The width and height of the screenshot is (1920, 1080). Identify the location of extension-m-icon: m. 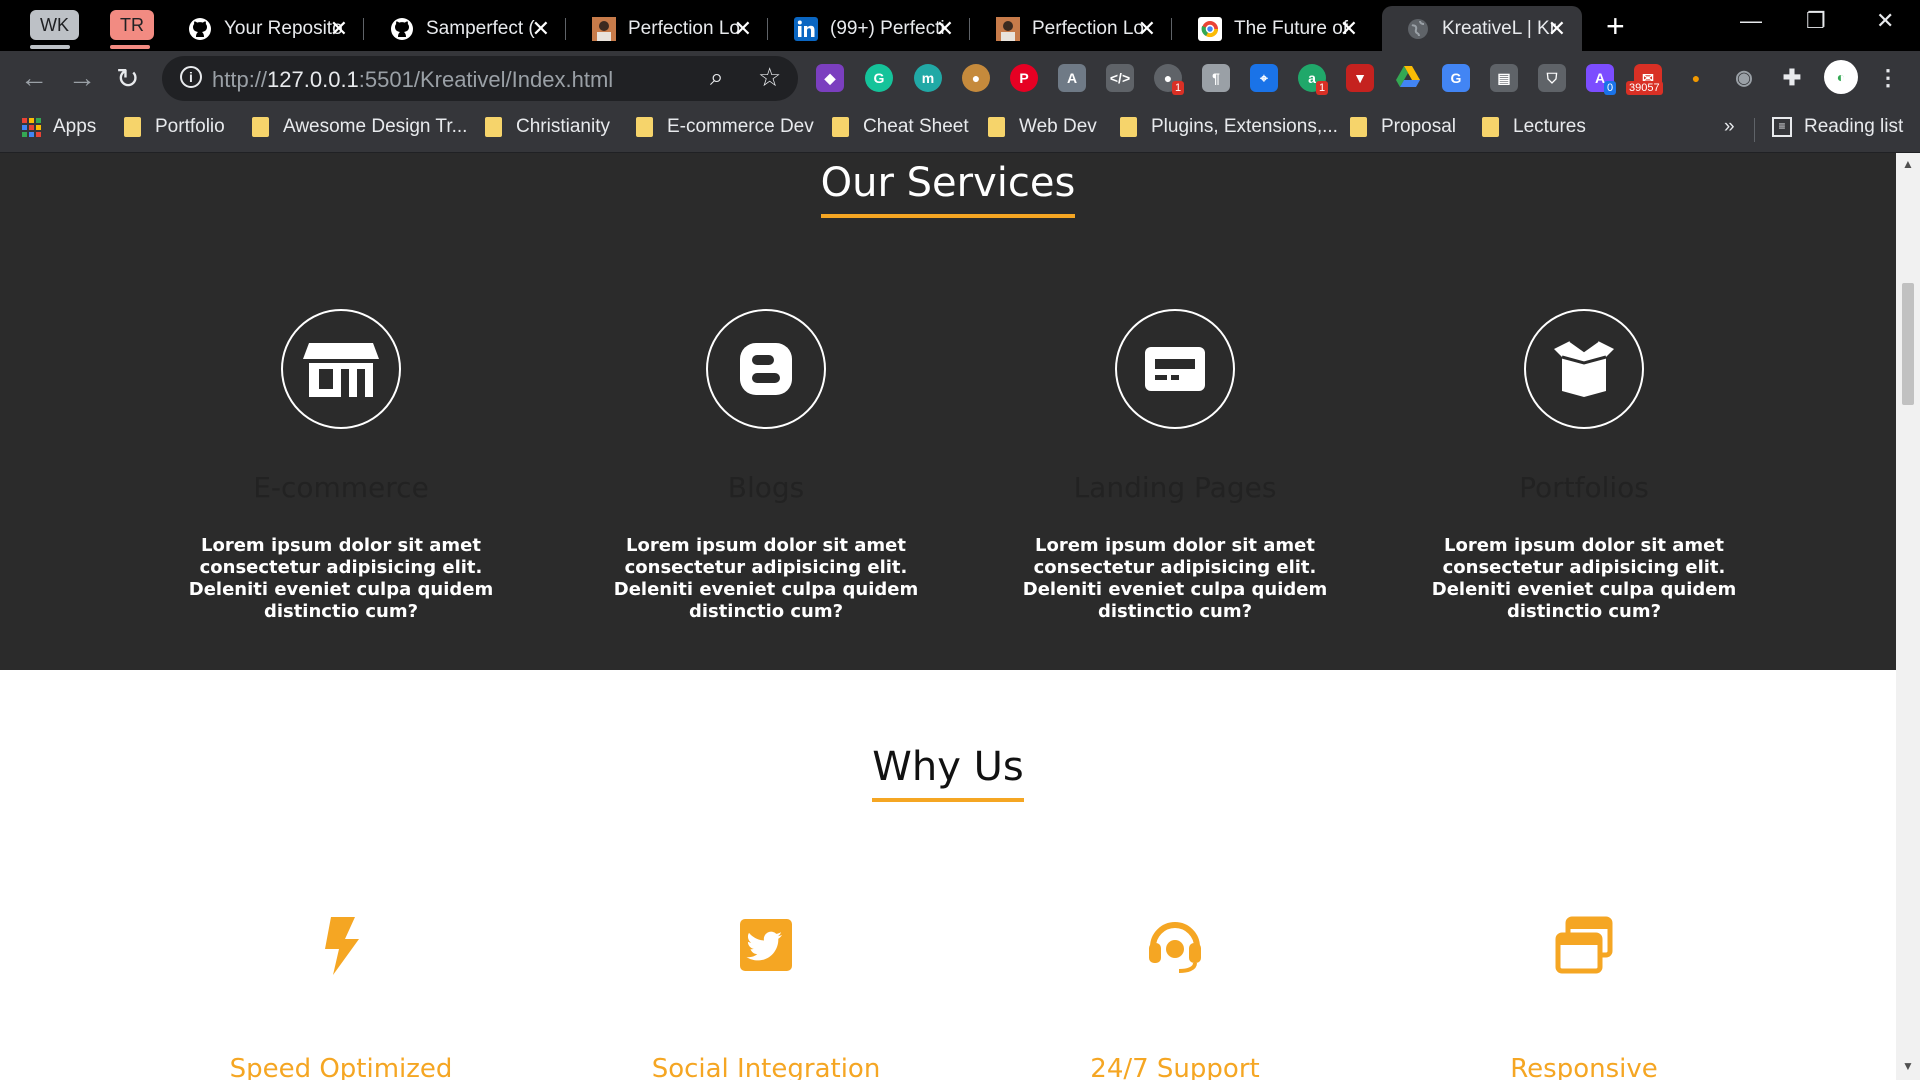
(928, 78).